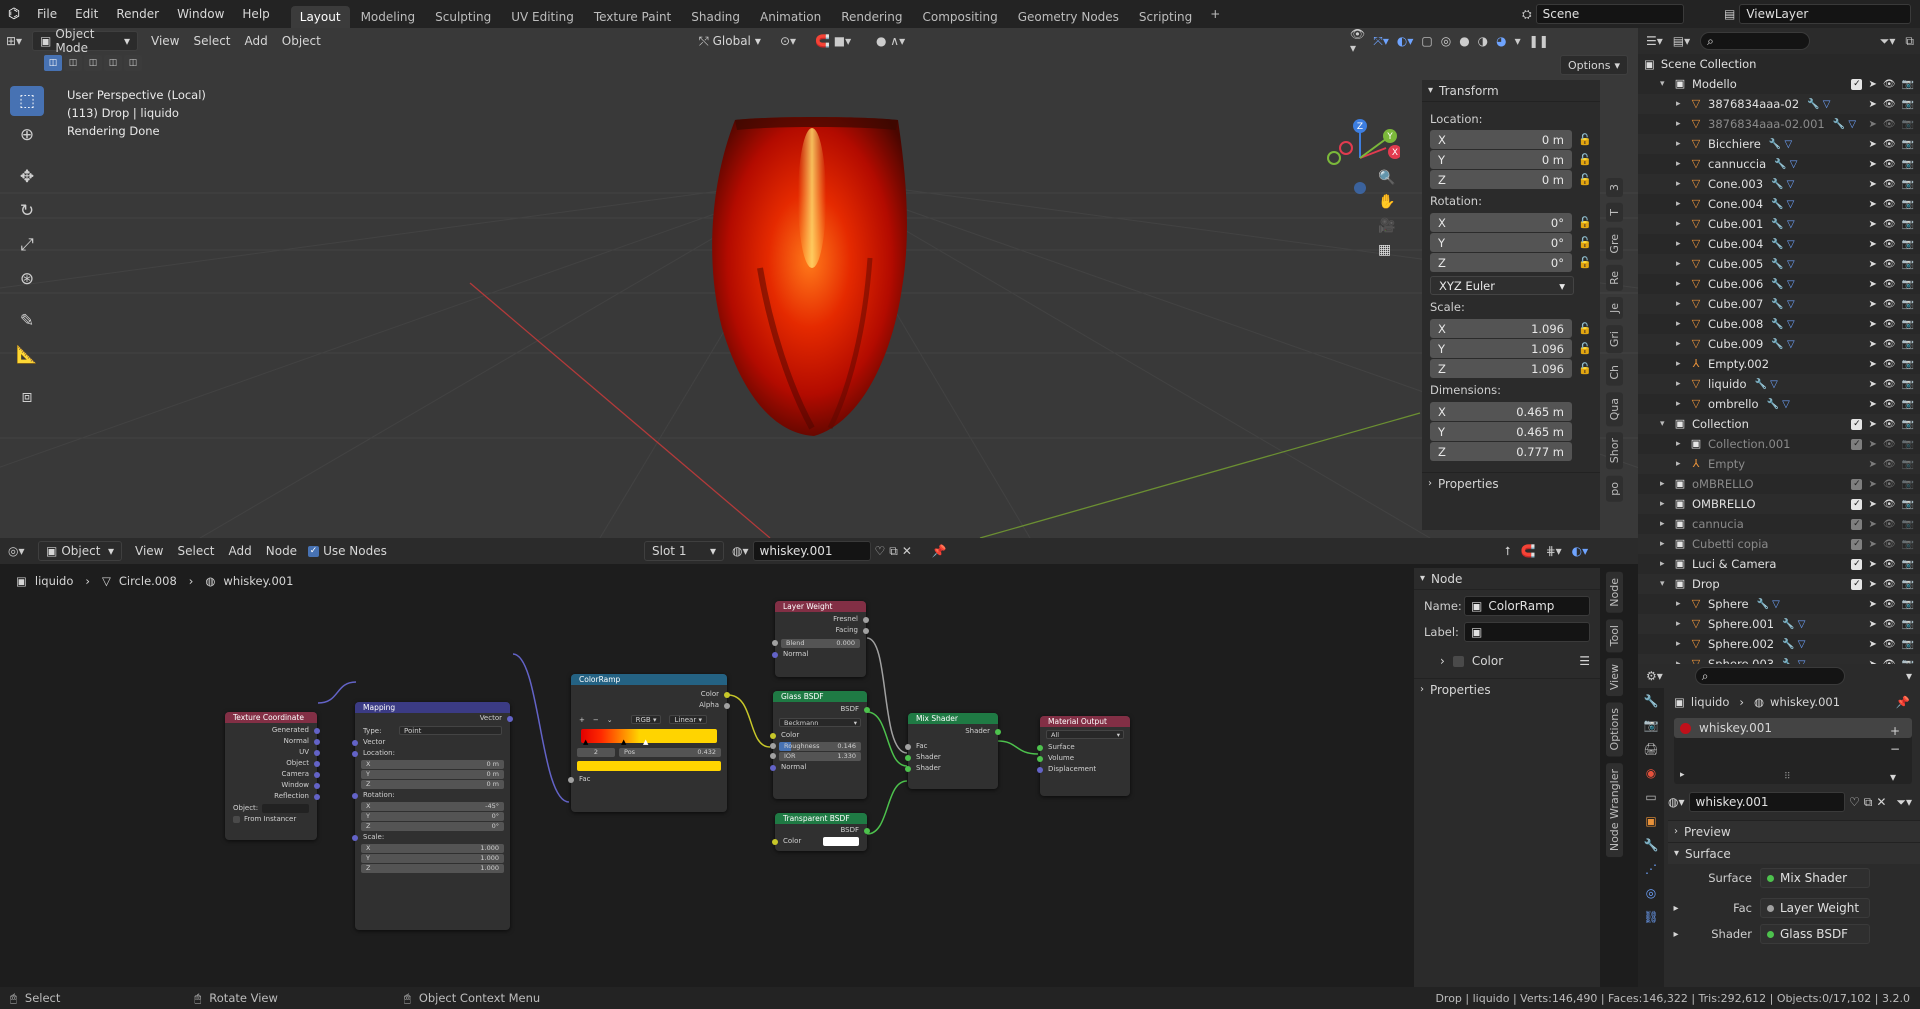  Describe the element at coordinates (211, 41) in the screenshot. I see `viewport-menu-select: Select` at that location.